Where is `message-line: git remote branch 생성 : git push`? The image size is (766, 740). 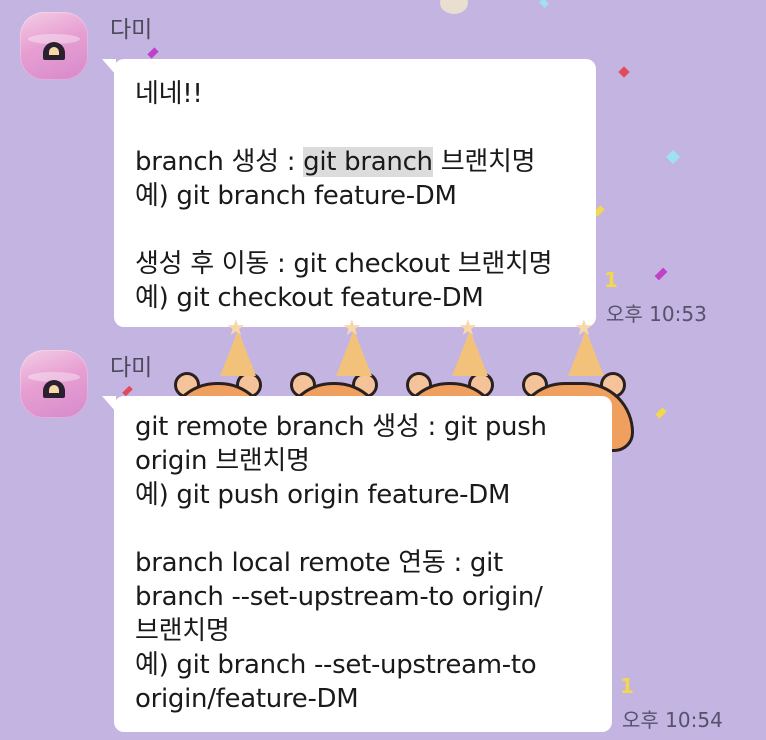
message-line: git remote branch 생성 : git push is located at coordinates (341, 427).